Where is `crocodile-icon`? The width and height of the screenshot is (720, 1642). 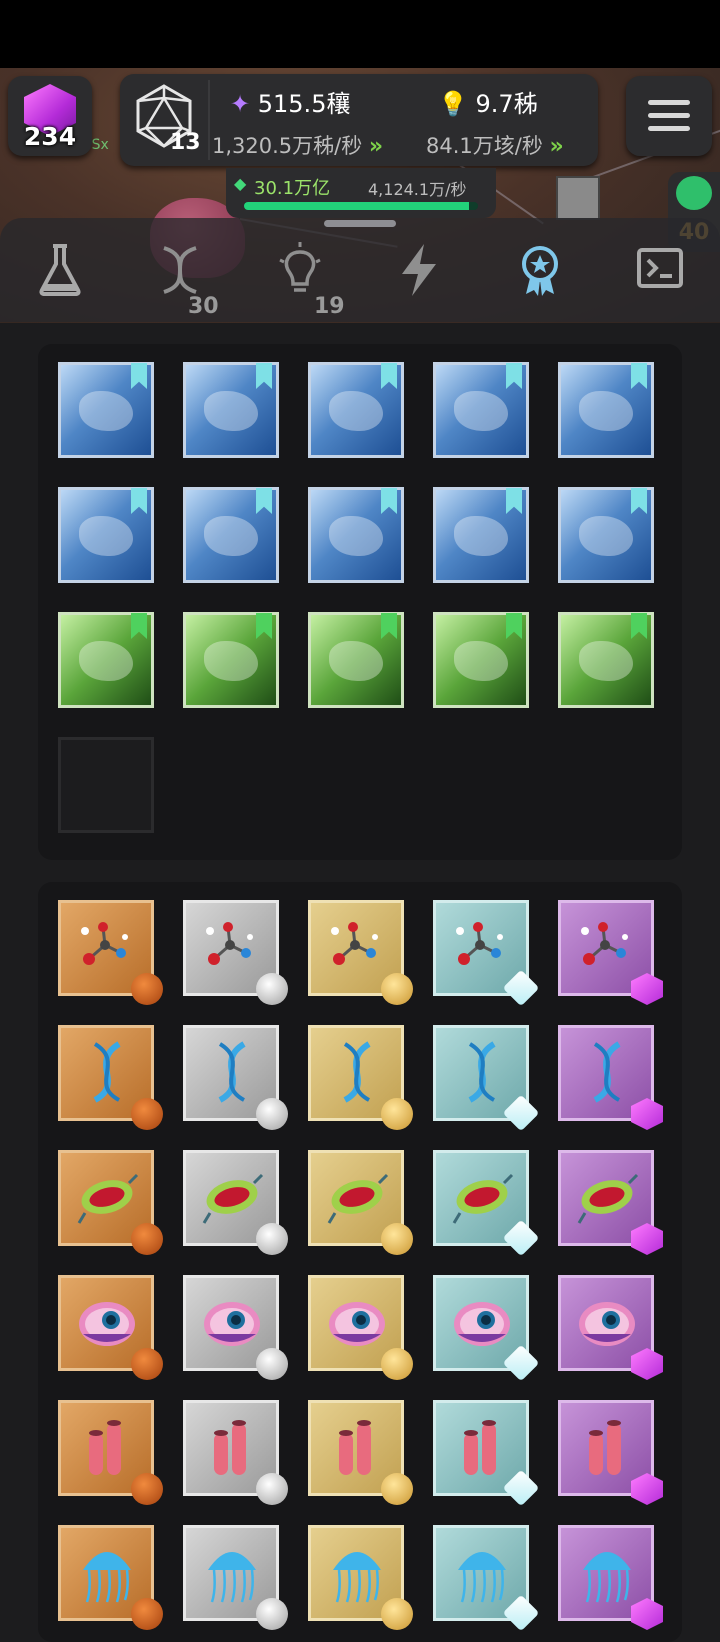
crocodile-icon is located at coordinates (481, 661).